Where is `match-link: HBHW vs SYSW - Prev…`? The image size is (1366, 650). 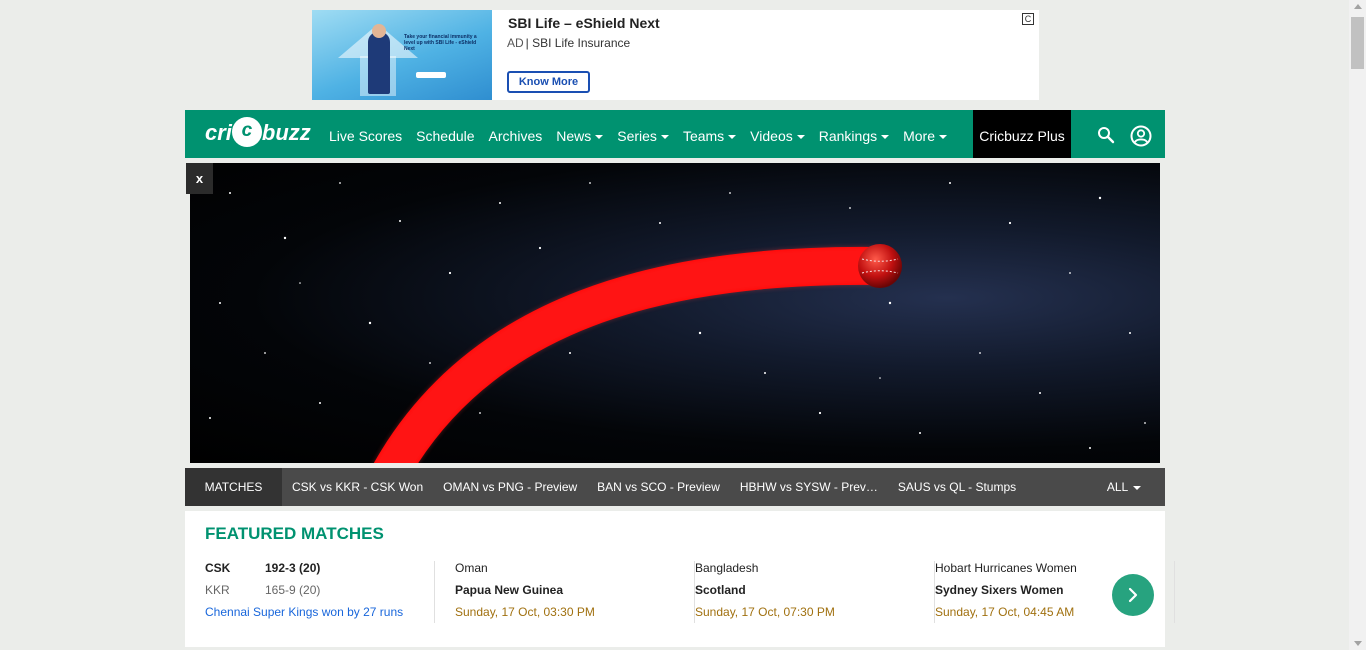 match-link: HBHW vs SYSW - Prev… is located at coordinates (809, 487).